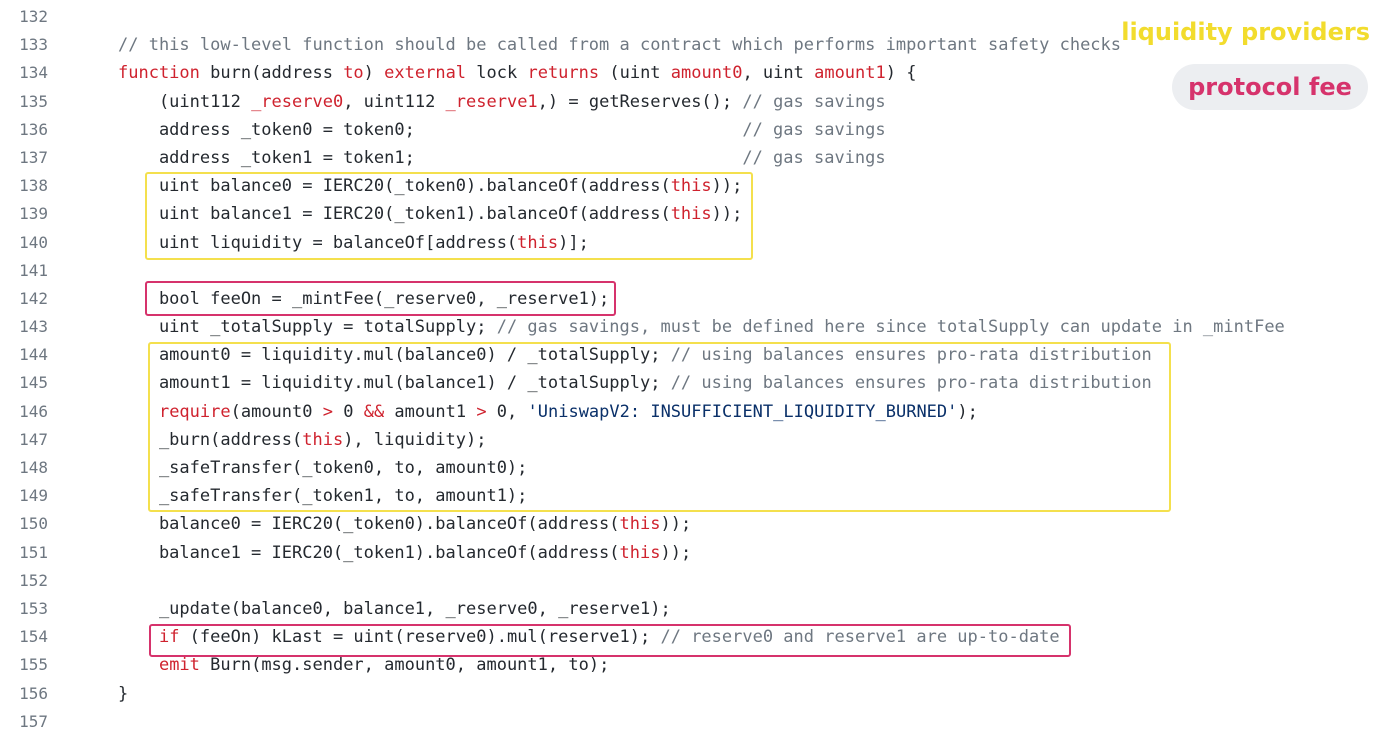 The image size is (1400, 736). I want to click on code-token: (uint112, so click(185, 101).